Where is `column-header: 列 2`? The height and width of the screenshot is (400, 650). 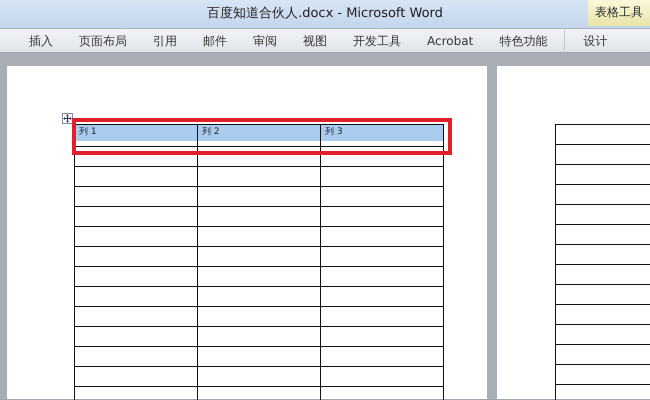
column-header: 列 2 is located at coordinates (259, 133).